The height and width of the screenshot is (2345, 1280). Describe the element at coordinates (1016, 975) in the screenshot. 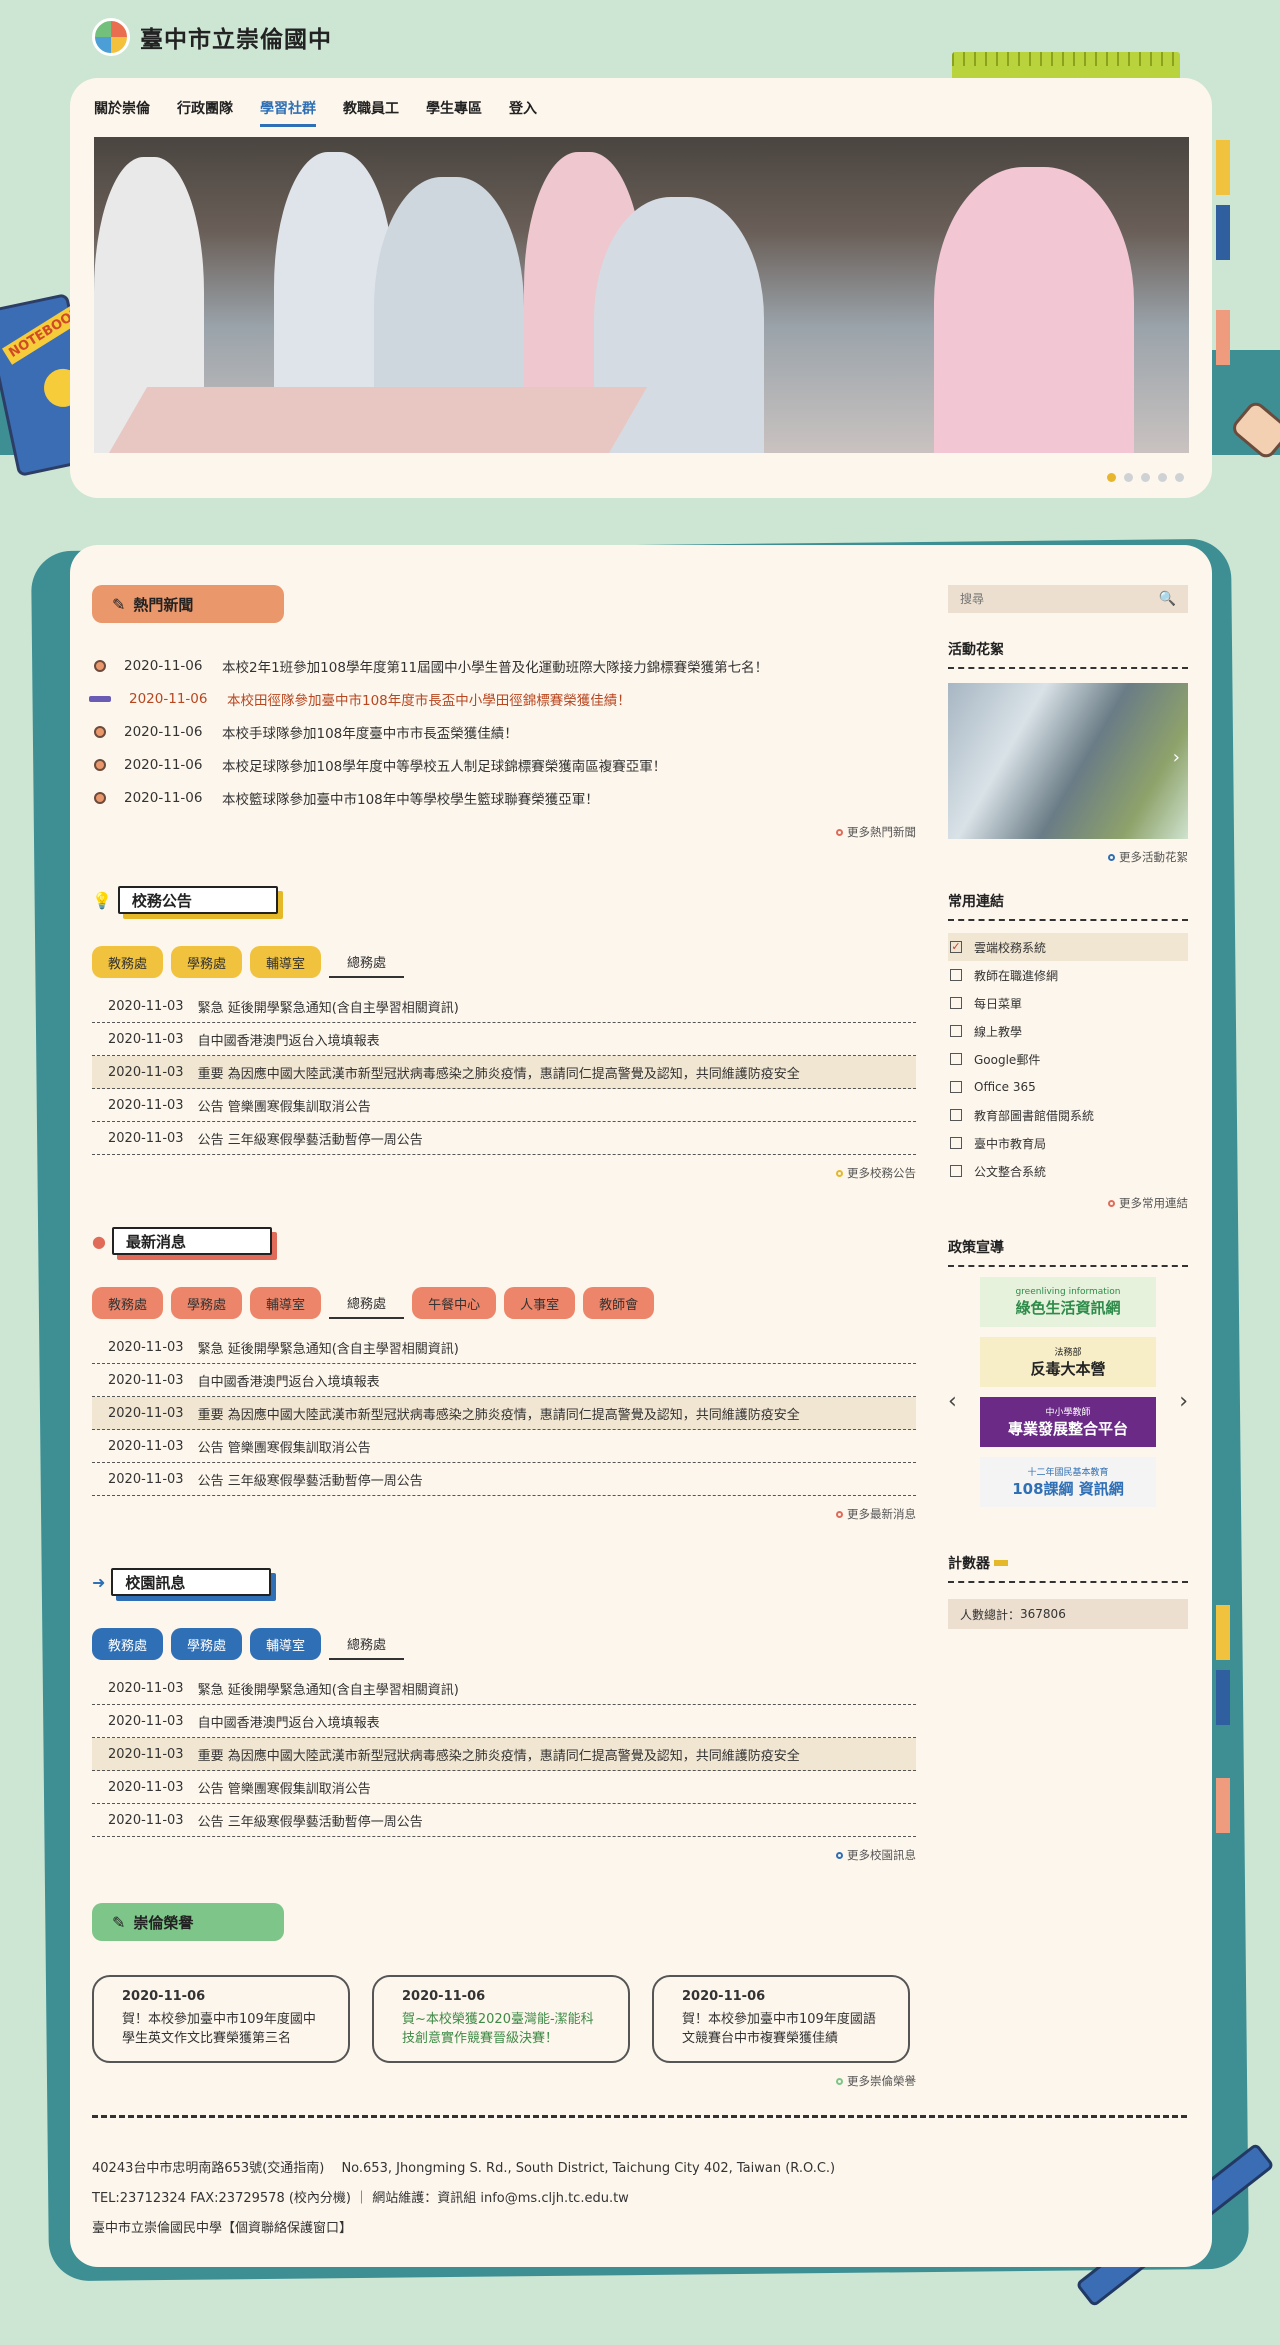

I see `sidebar-link-label: 教師在職進修網` at that location.